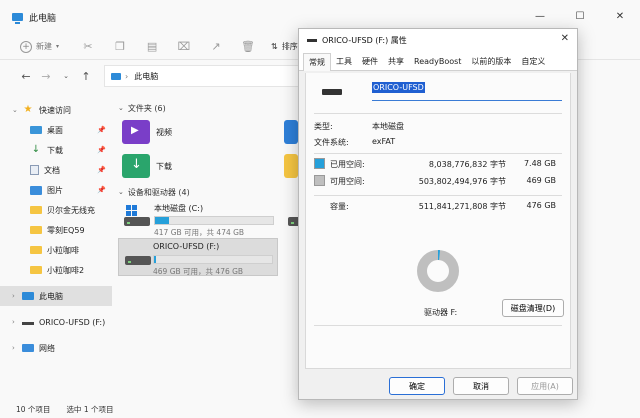  I want to click on tab-previous-versions: 以前的版本, so click(491, 61).